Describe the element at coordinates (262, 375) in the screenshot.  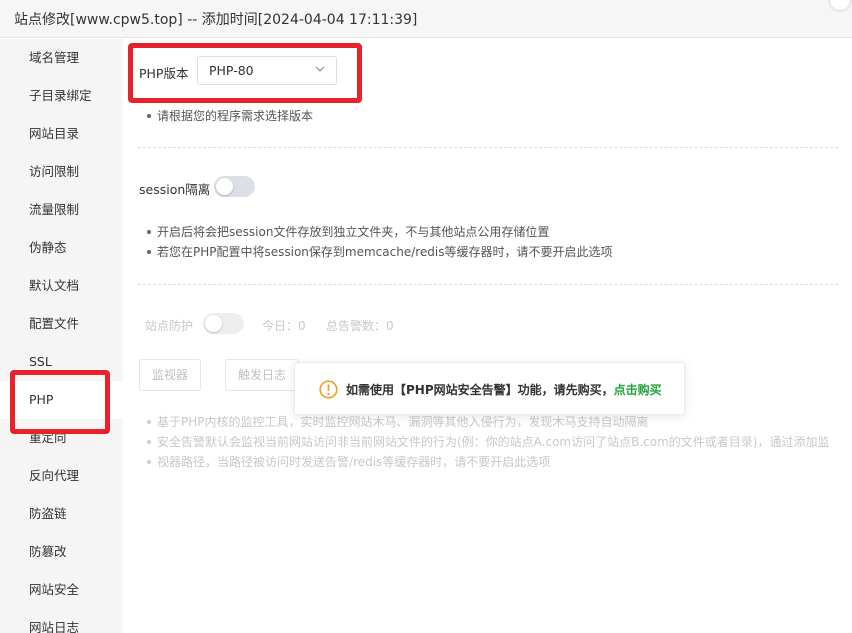
I see `trigger-log-button: 触发日志` at that location.